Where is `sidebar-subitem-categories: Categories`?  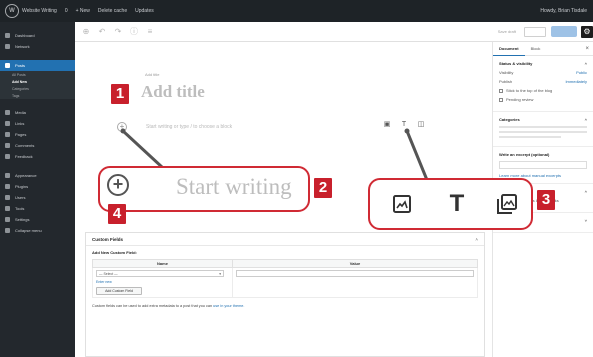
sidebar-subitem-categories: Categories is located at coordinates (37, 88).